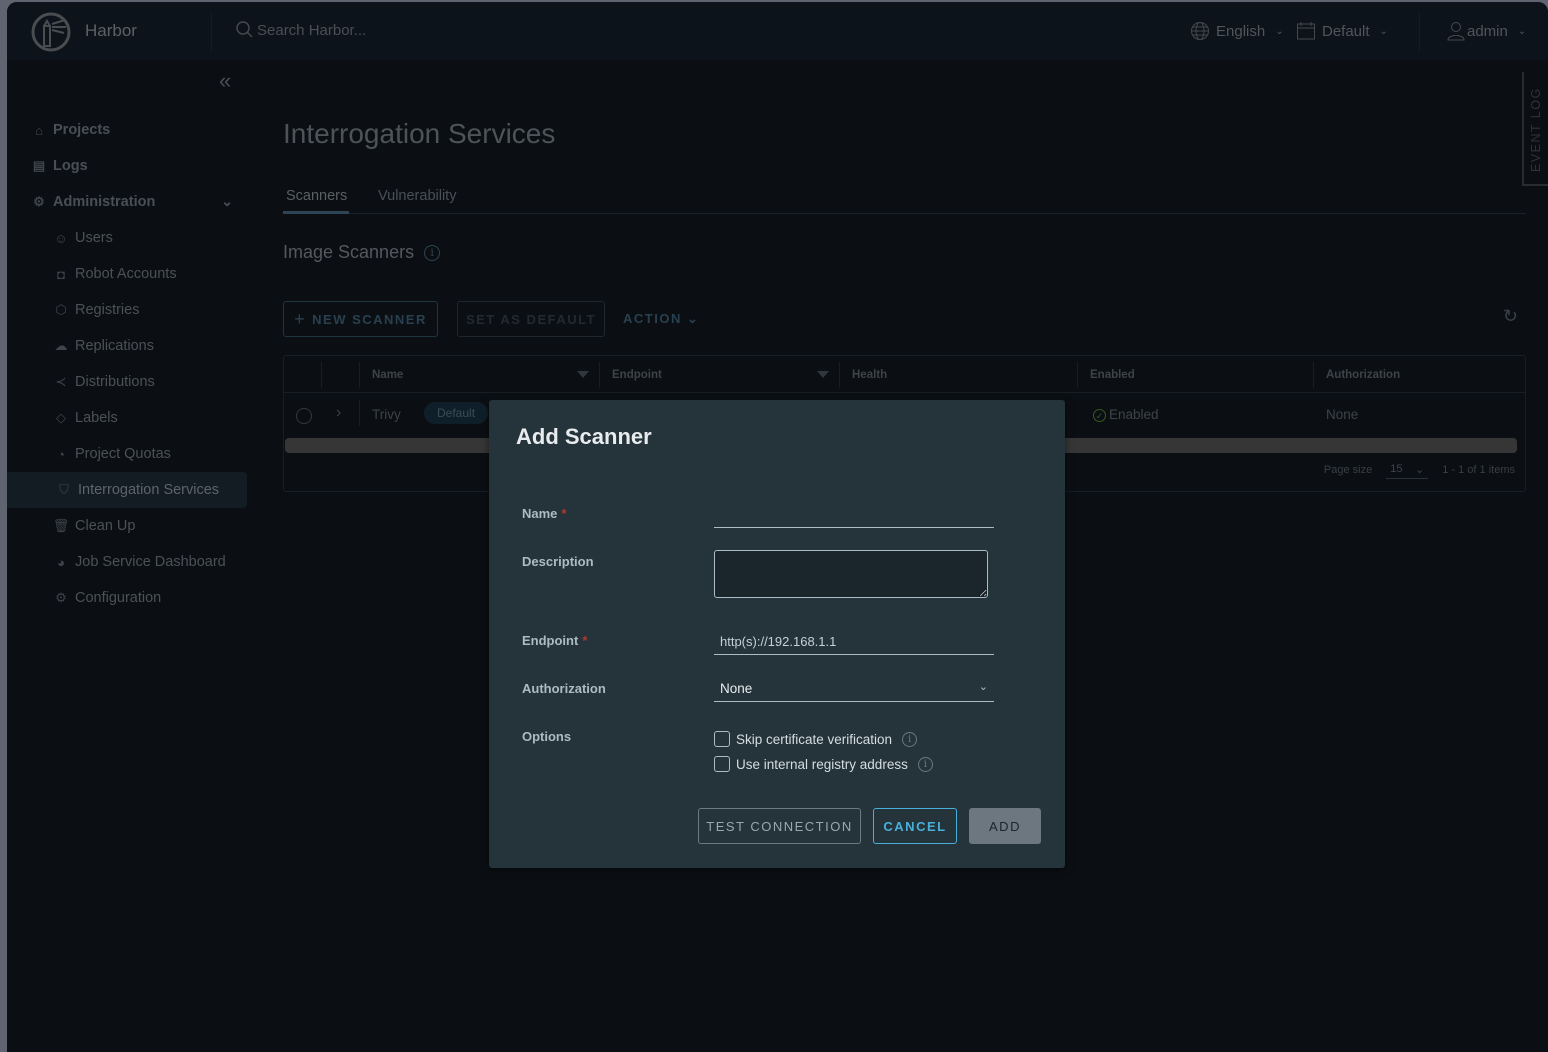 Image resolution: width=1548 pixels, height=1052 pixels. Describe the element at coordinates (127, 562) in the screenshot. I see `sidebar-item-job-service-dashboard: ◕ Job Service Dashboard` at that location.